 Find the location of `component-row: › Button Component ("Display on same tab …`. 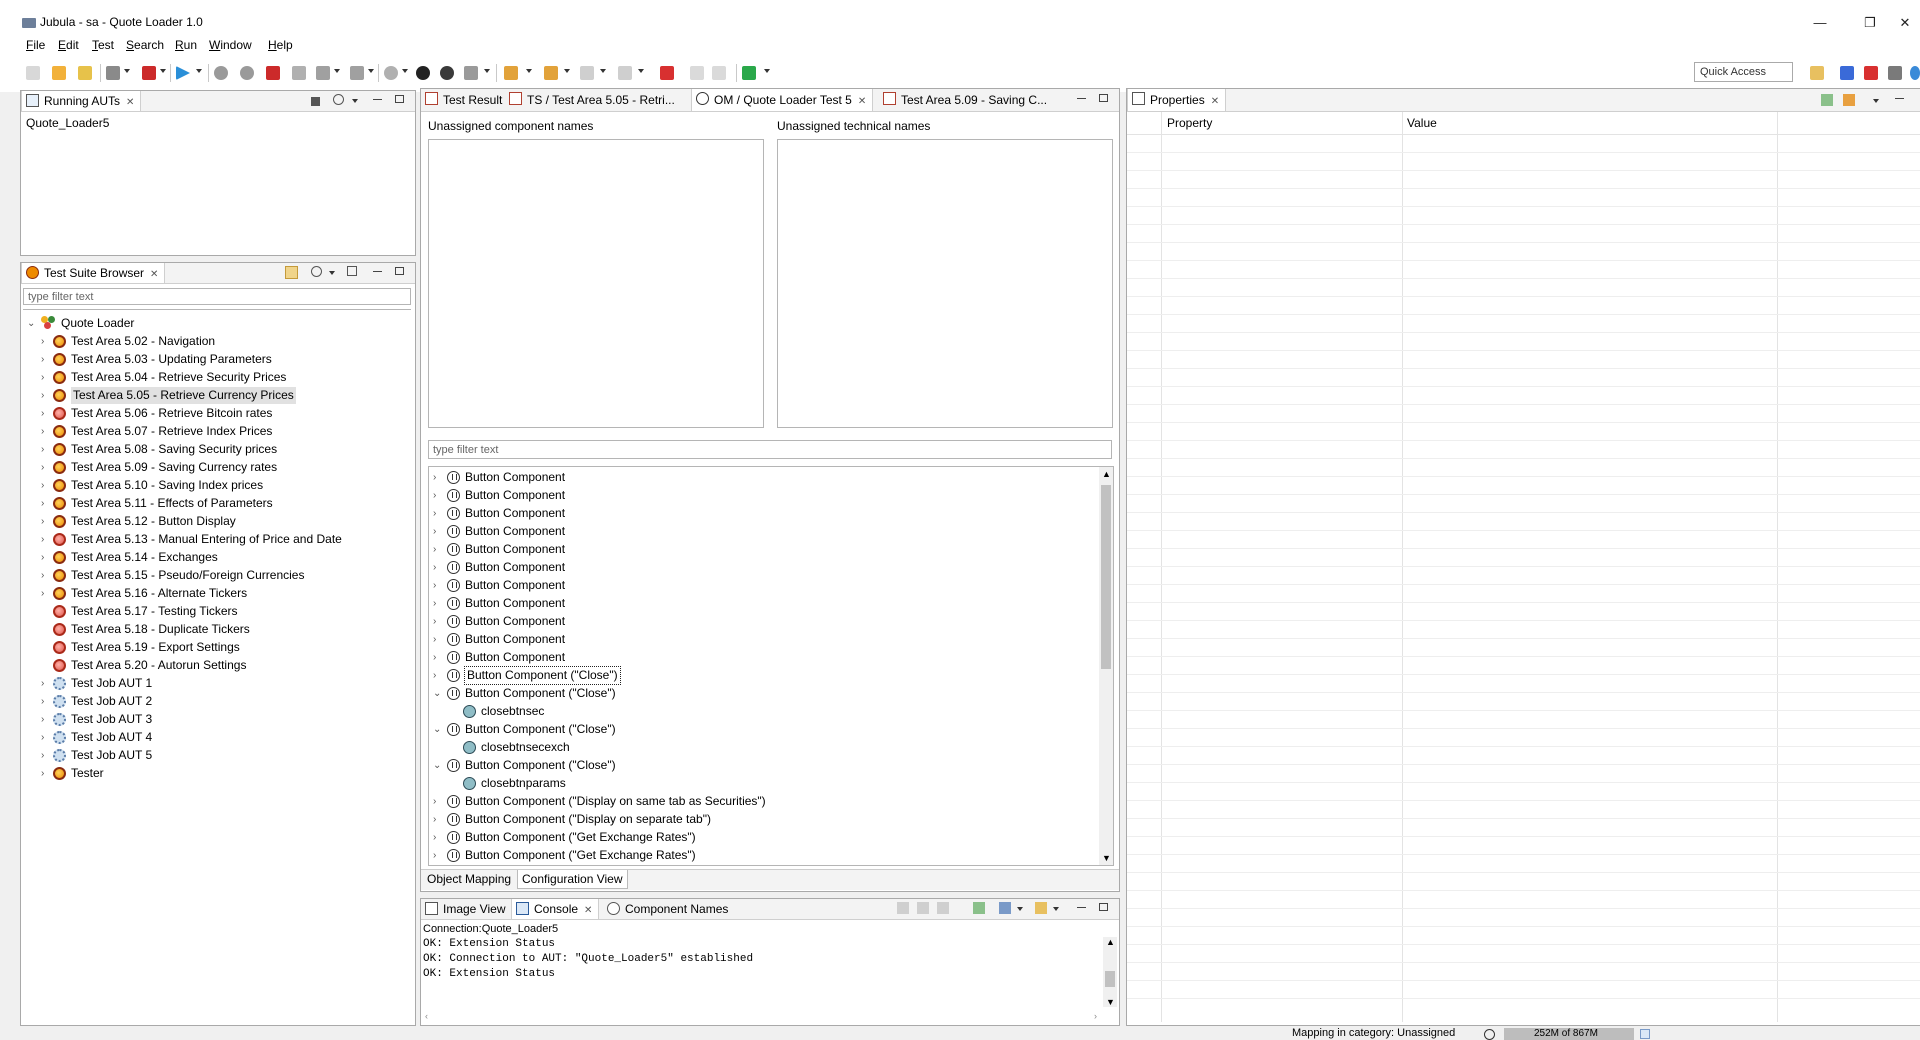

component-row: › Button Component ("Display on same tab … is located at coordinates (753, 801).